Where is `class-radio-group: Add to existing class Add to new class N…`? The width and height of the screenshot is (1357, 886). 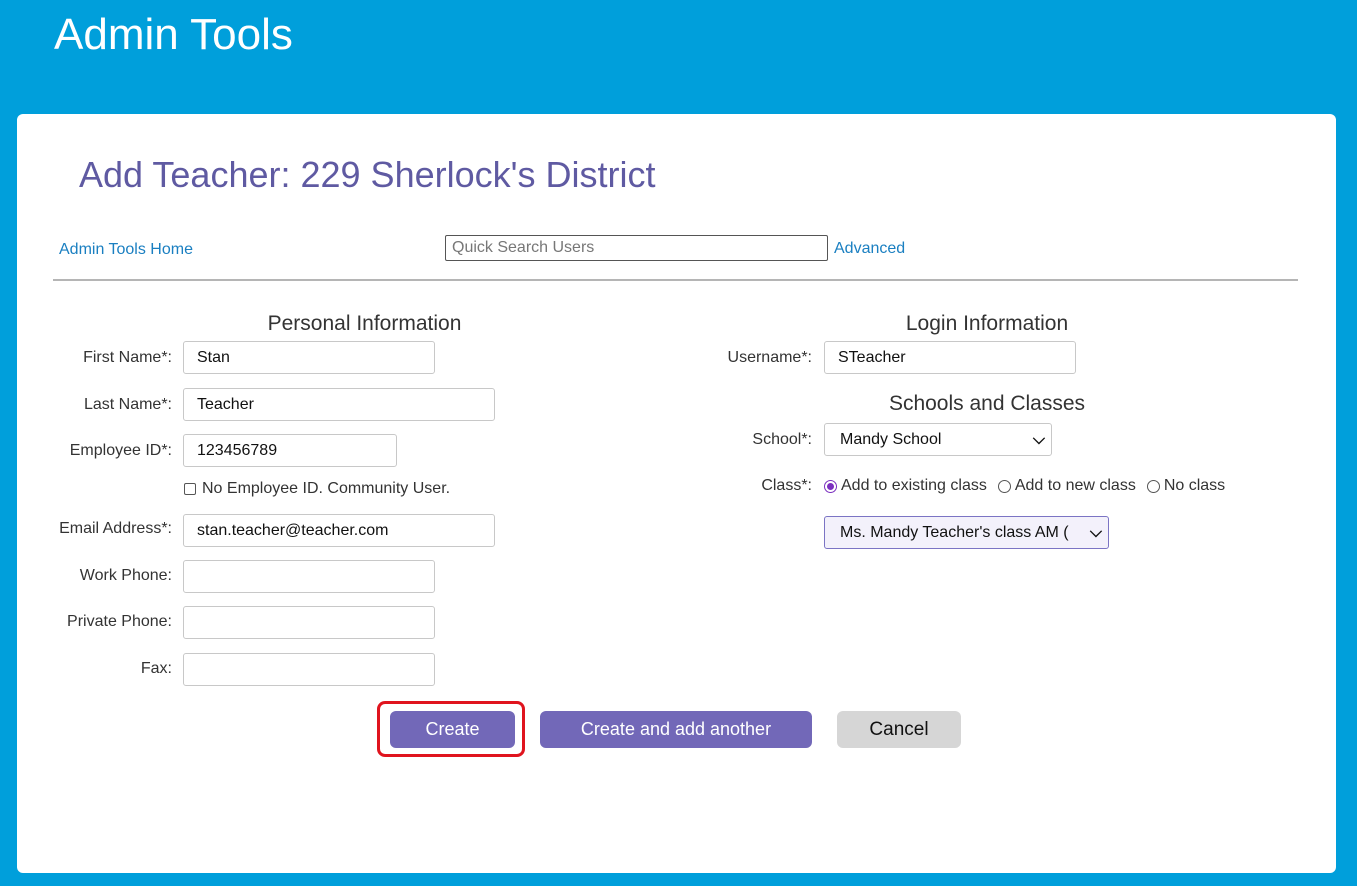 class-radio-group: Add to existing class Add to new class N… is located at coordinates (1030, 486).